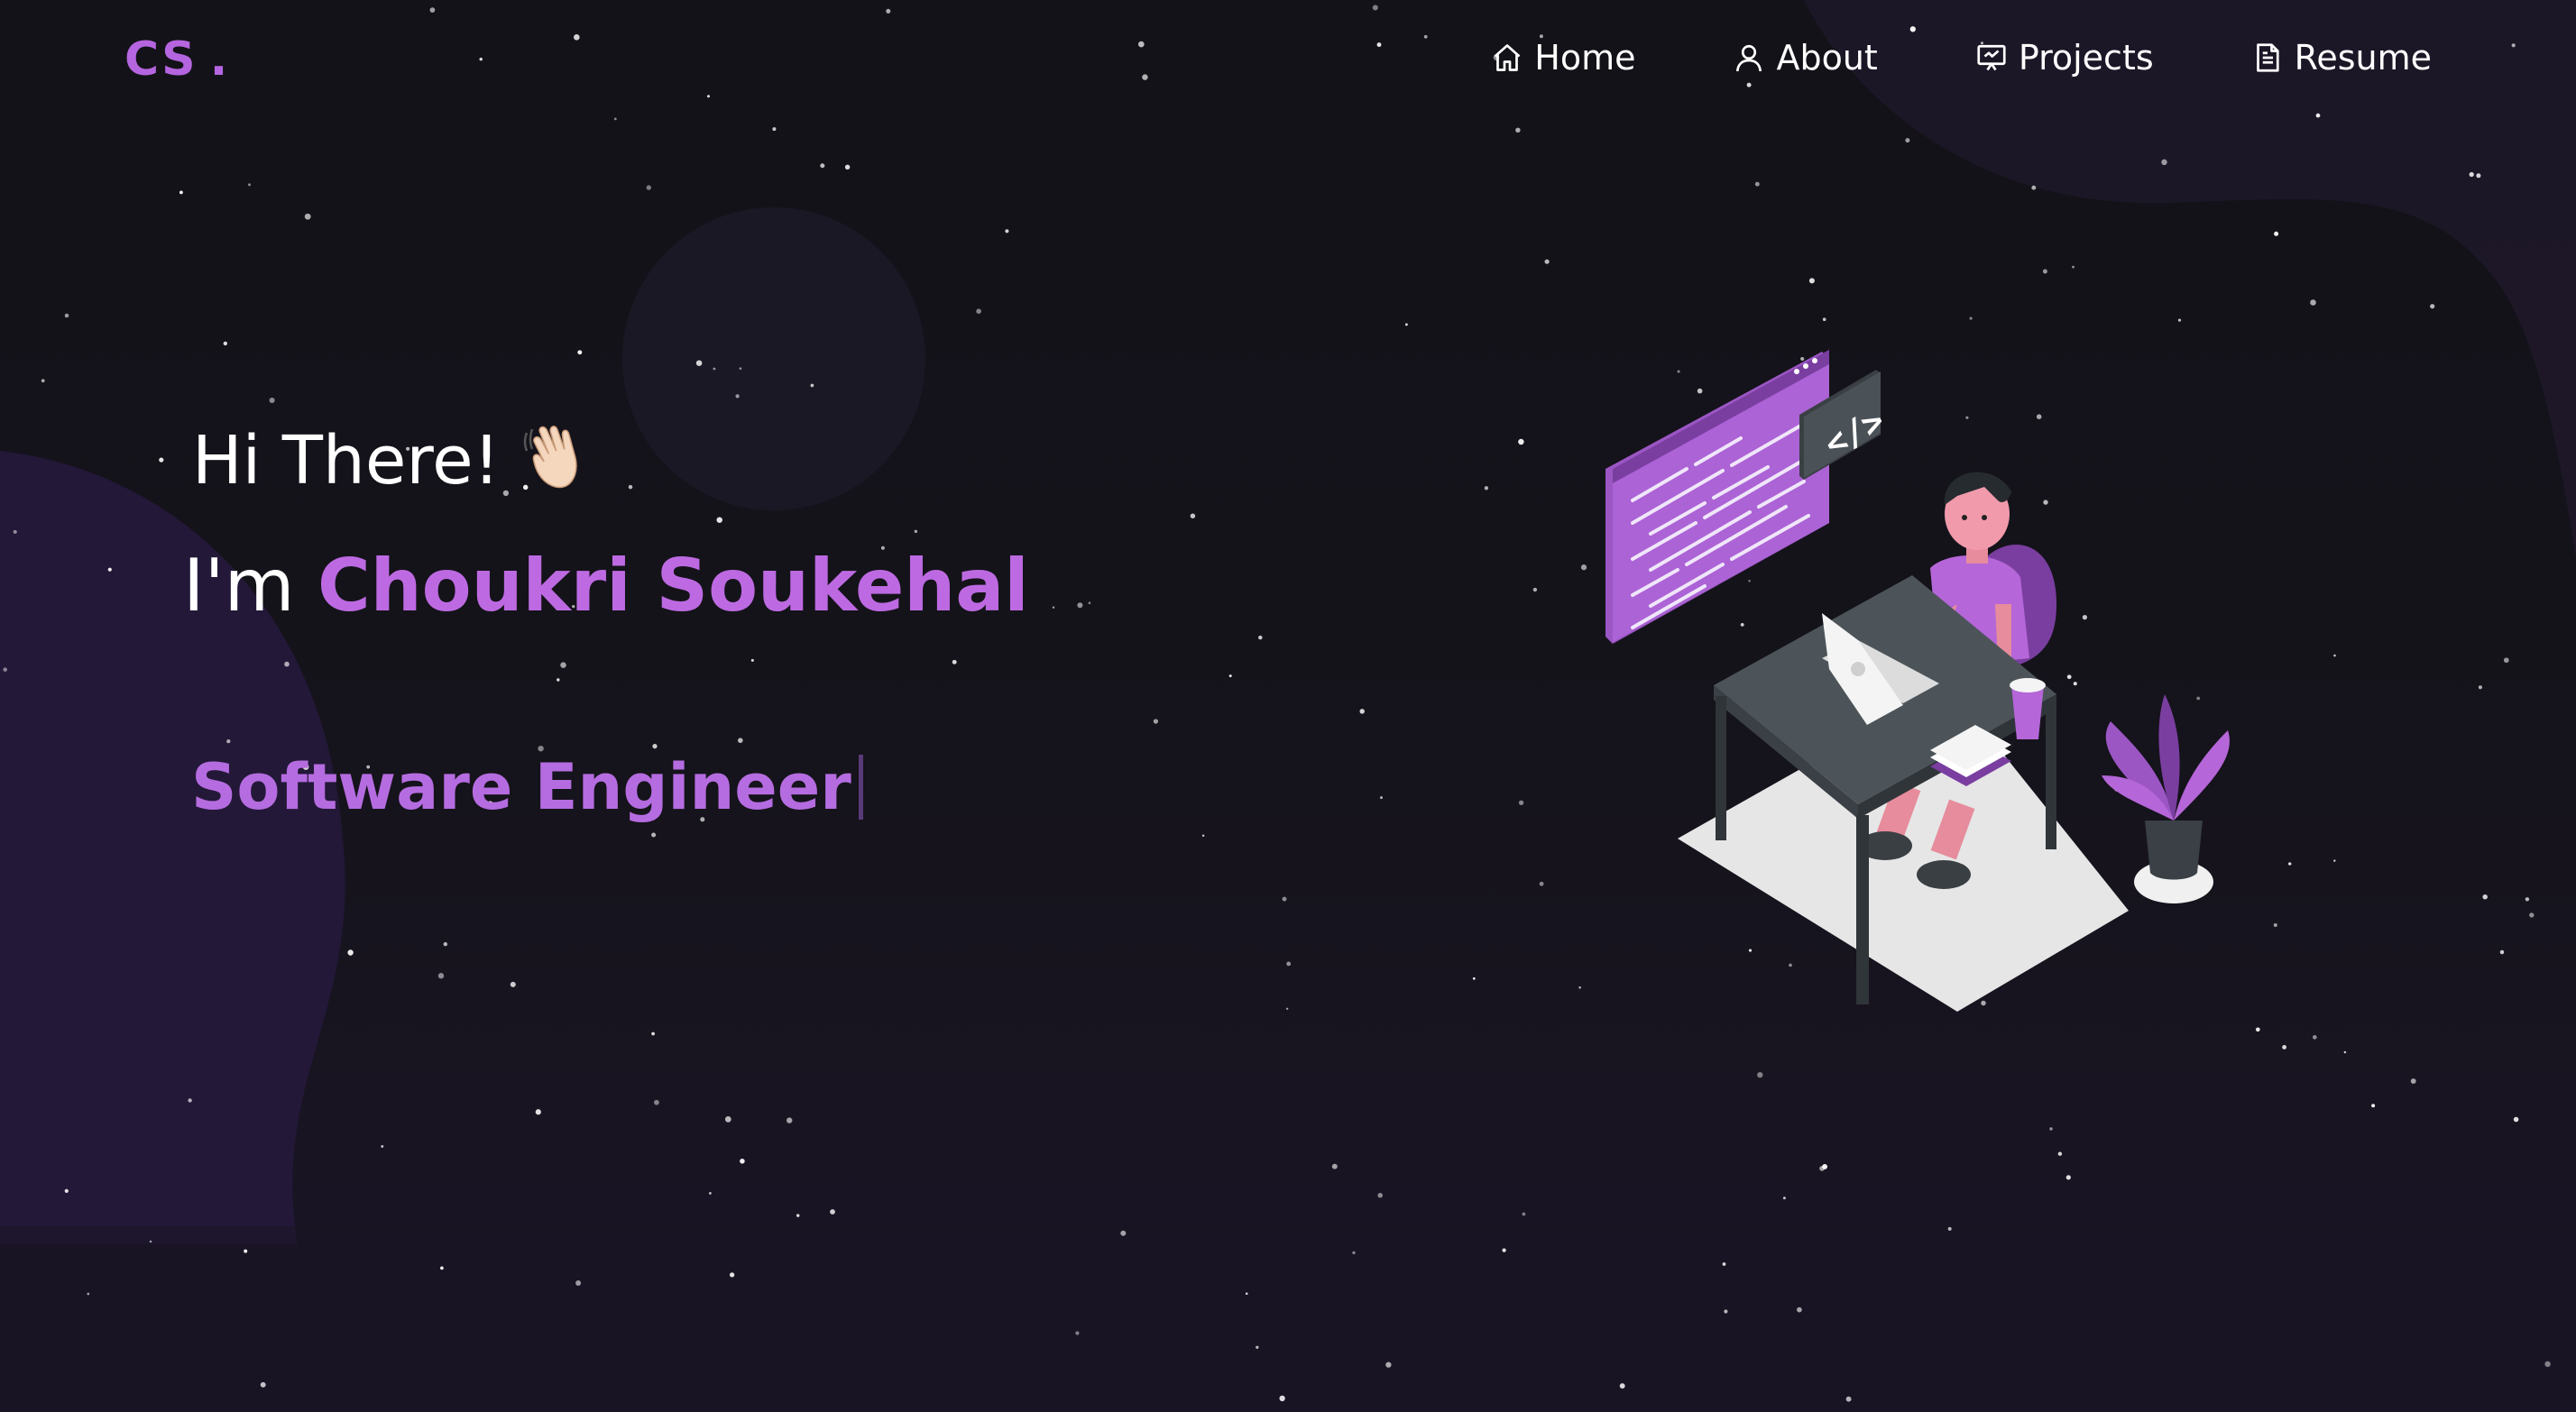 This screenshot has height=1412, width=2576. Describe the element at coordinates (521, 787) in the screenshot. I see `role-text: Software Engineer` at that location.